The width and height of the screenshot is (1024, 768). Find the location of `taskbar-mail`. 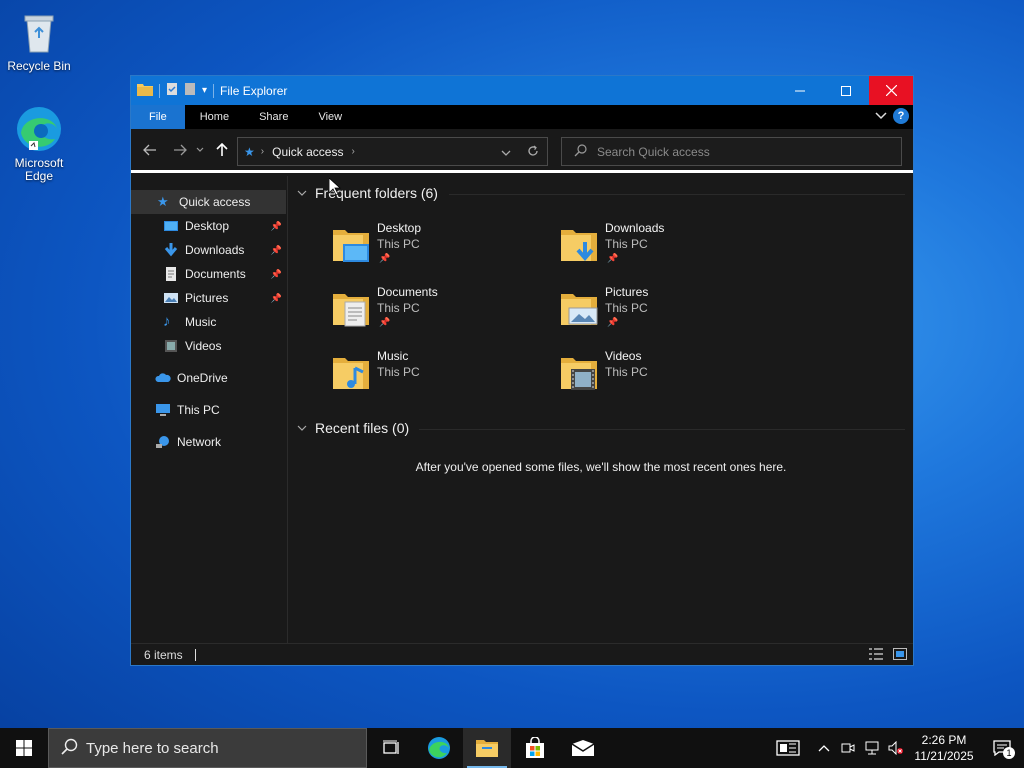

taskbar-mail is located at coordinates (583, 748).